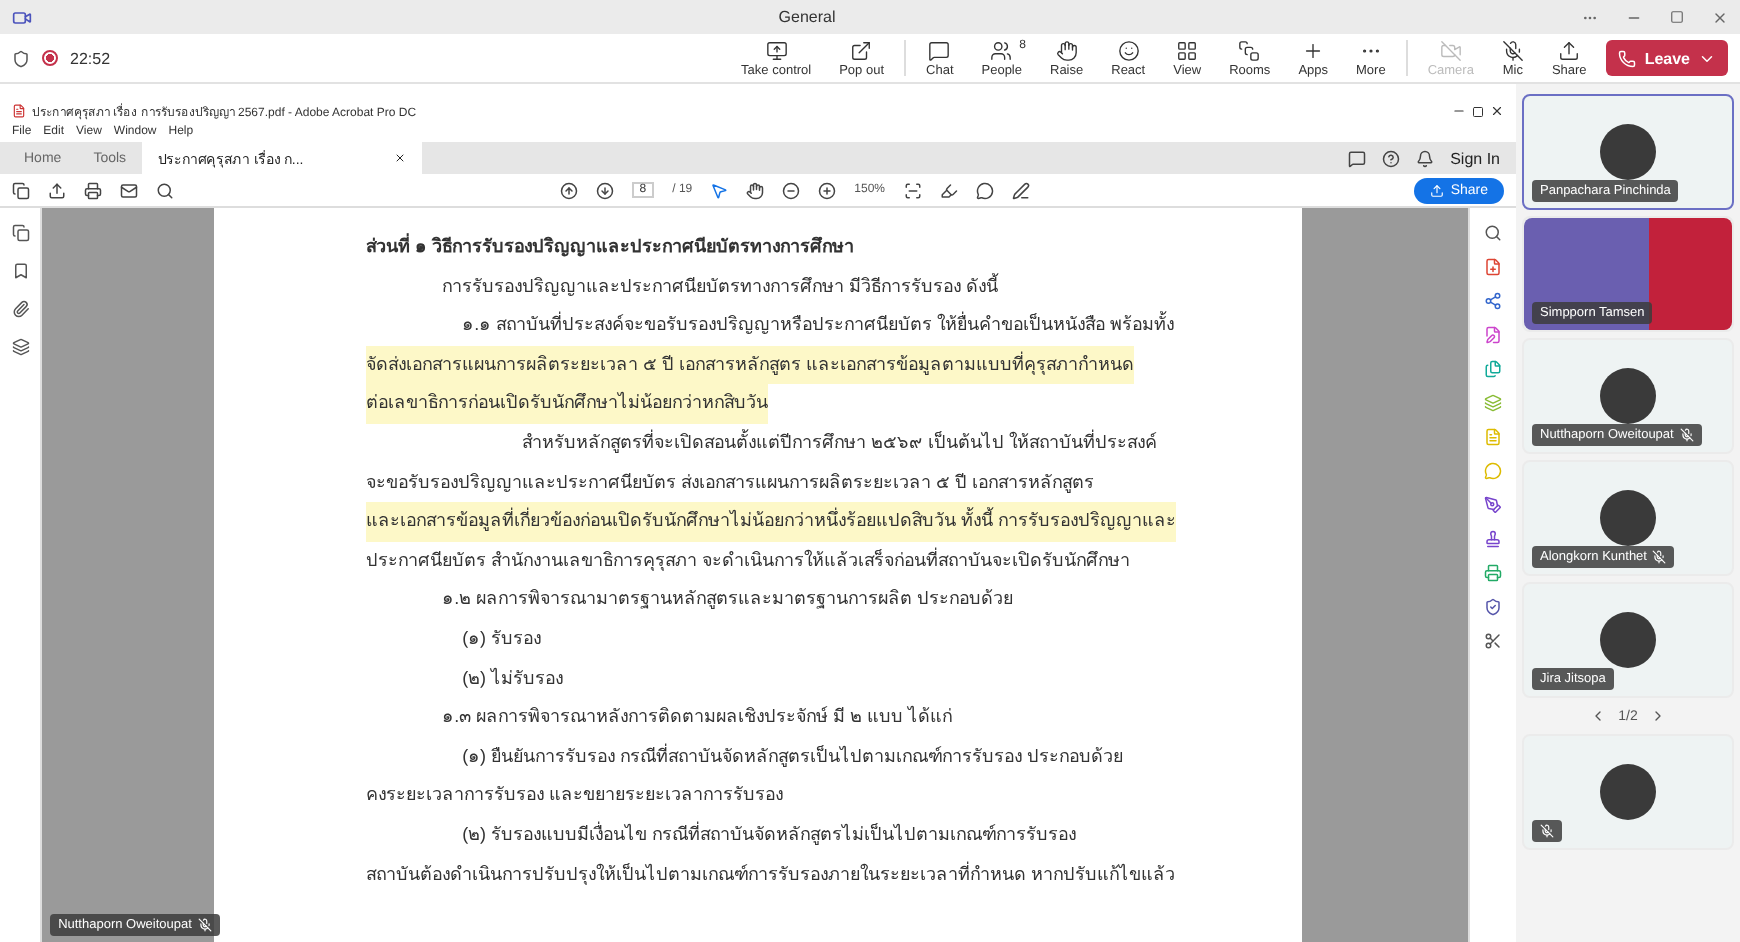 The image size is (1740, 942). What do you see at coordinates (1313, 50) in the screenshot?
I see `apps-icon` at bounding box center [1313, 50].